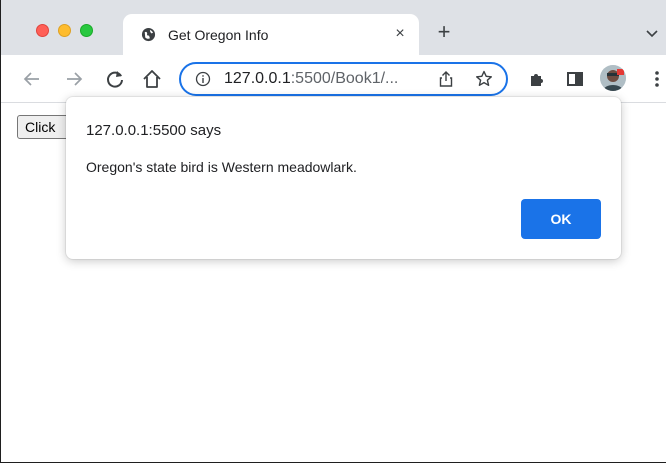 The height and width of the screenshot is (463, 666). I want to click on profile-photo-icon, so click(613, 78).